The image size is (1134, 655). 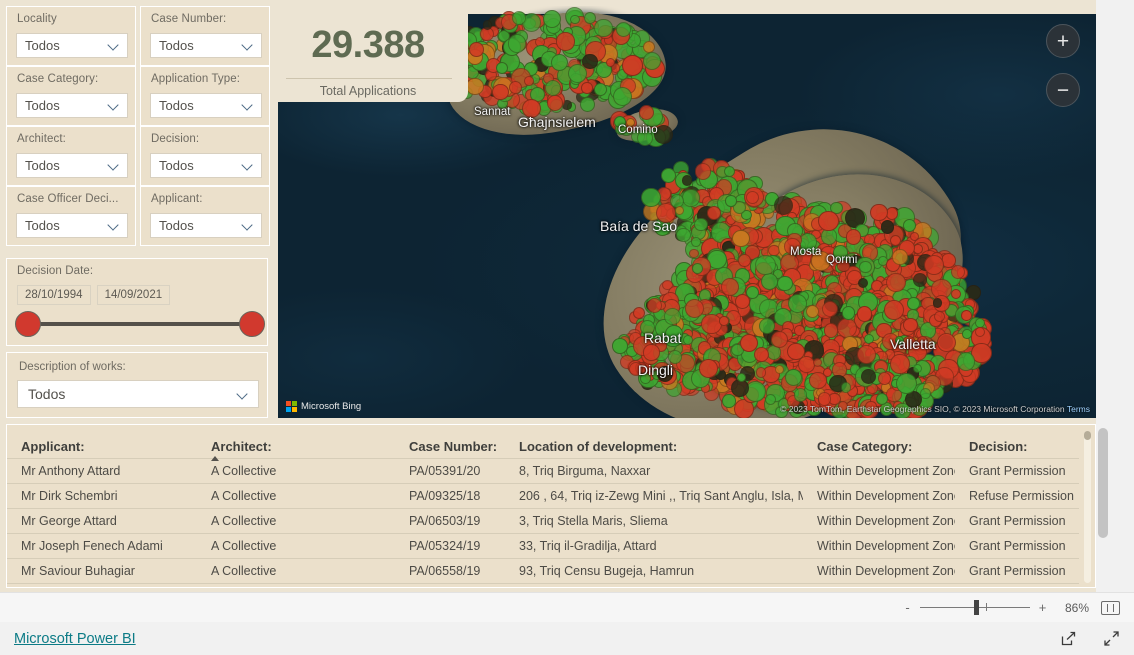 What do you see at coordinates (450, 521) in the screenshot?
I see `table-cell: PA/06503/19` at bounding box center [450, 521].